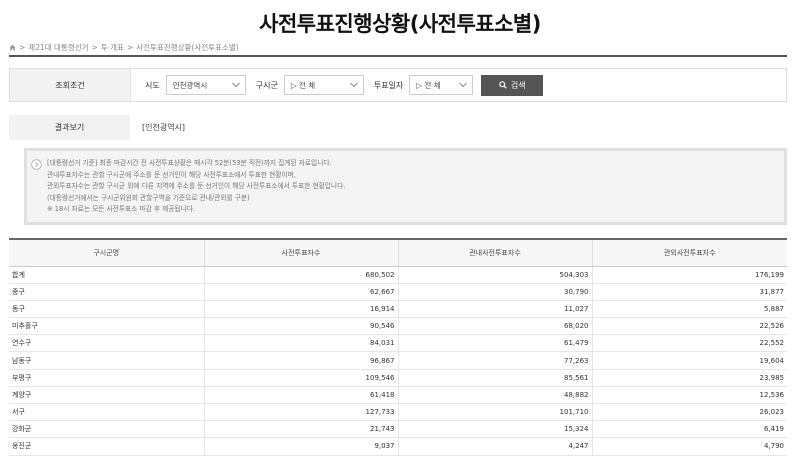  Describe the element at coordinates (112, 47) in the screenshot. I see `breadcrumb-item-voting: 투·개표` at that location.